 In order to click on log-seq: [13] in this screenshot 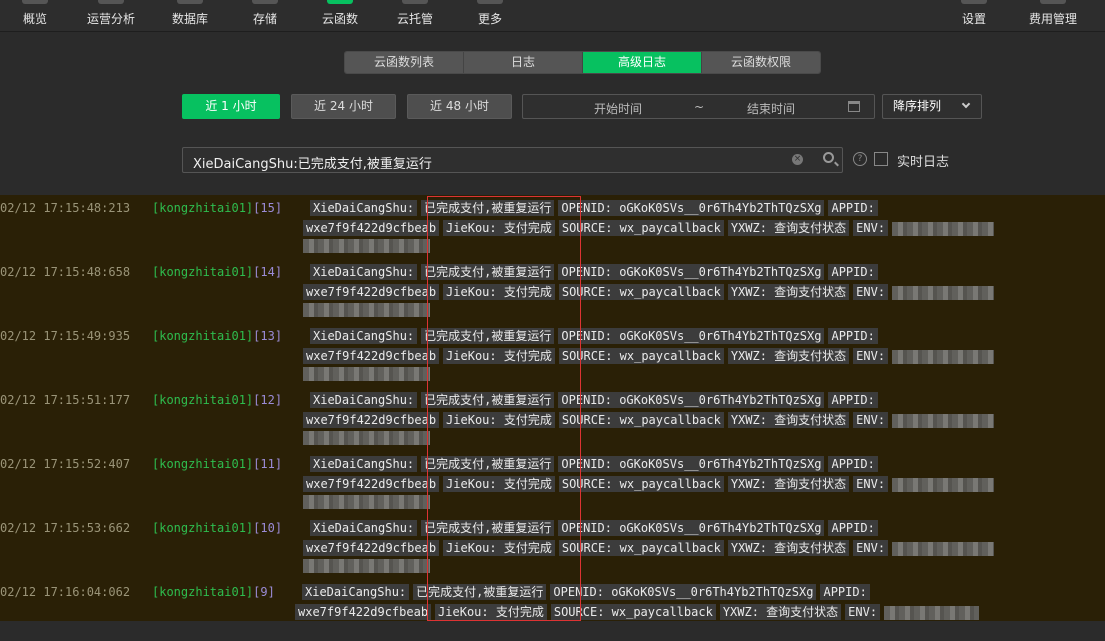, I will do `click(268, 336)`.